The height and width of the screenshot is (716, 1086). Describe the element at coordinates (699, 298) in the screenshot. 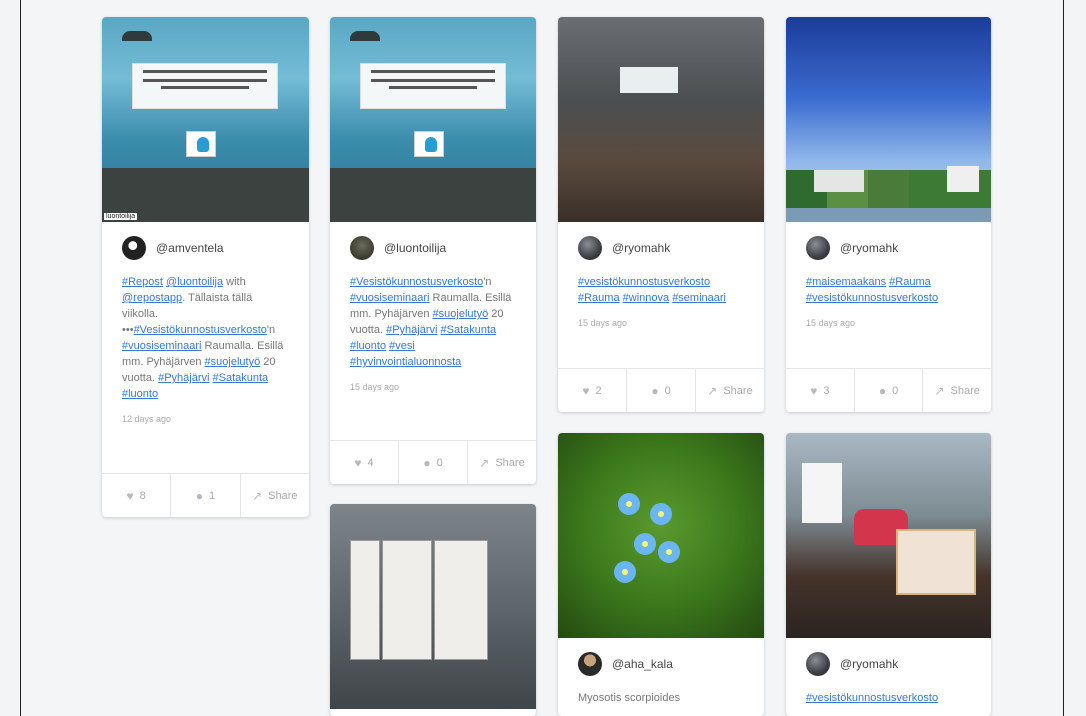

I see `hashtag-link: #seminaari` at that location.